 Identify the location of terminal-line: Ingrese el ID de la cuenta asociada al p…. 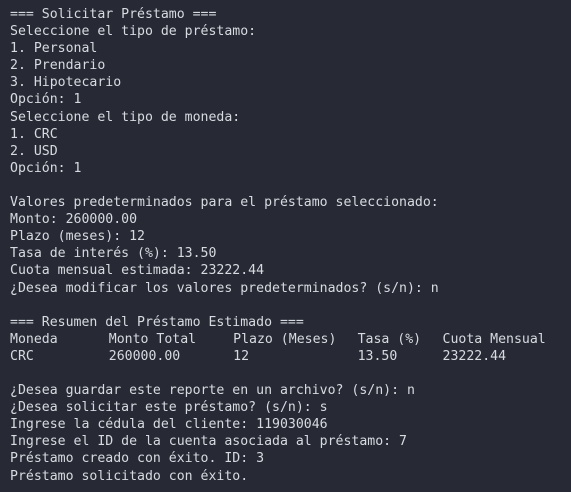
(208, 442).